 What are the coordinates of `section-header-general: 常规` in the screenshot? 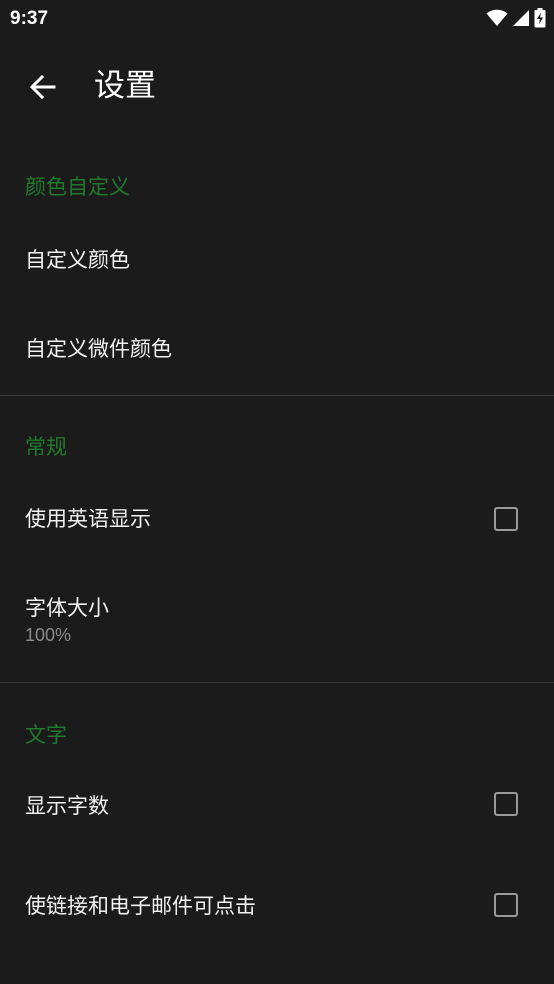 It's located at (46, 447).